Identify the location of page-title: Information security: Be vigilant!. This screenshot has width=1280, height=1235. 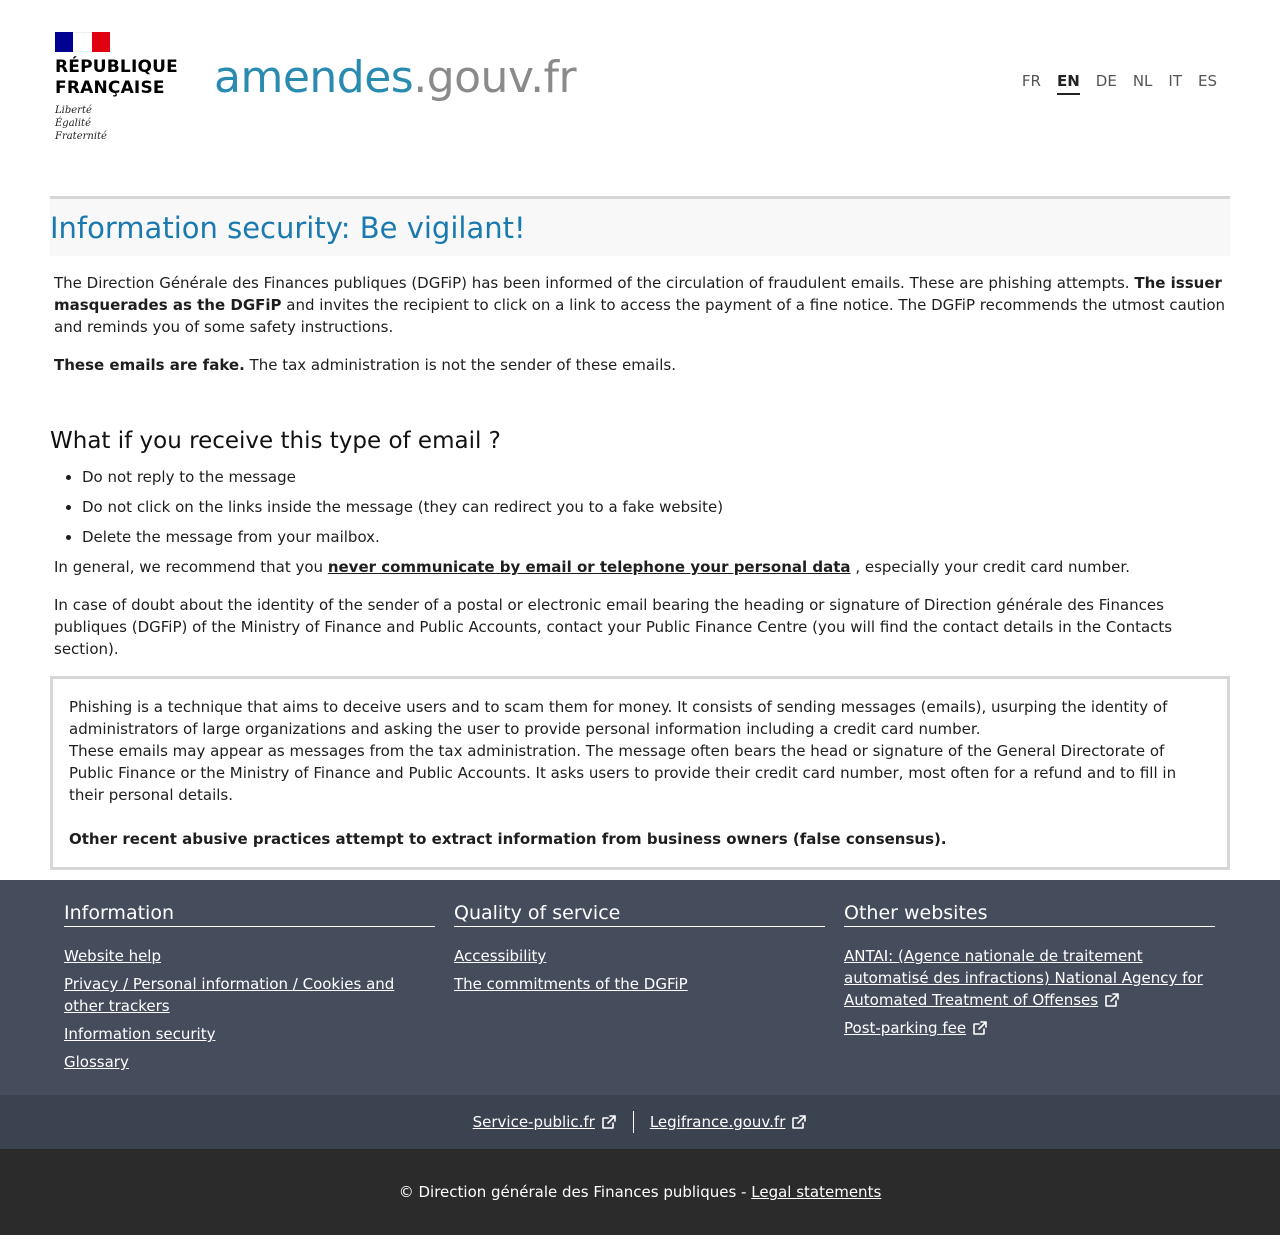
(288, 227).